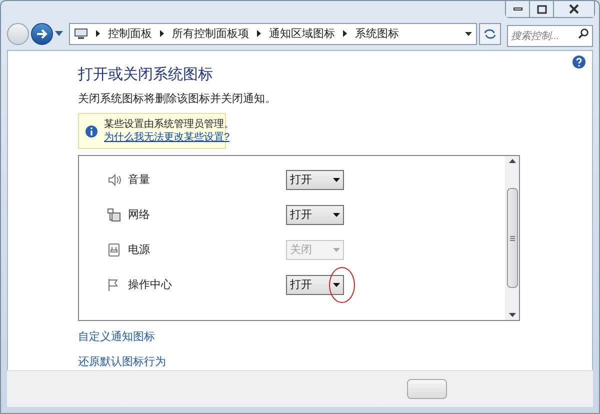  Describe the element at coordinates (583, 33) in the screenshot. I see `search-icon` at that location.